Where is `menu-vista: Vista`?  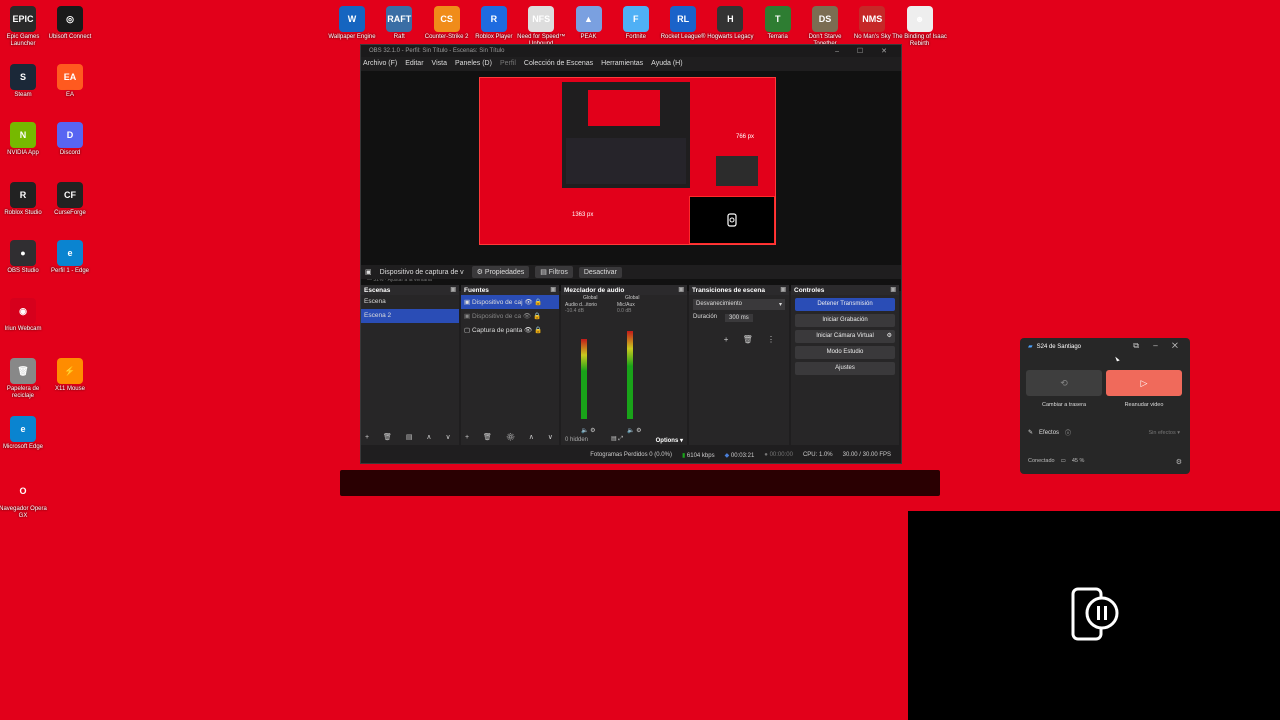
menu-vista: Vista is located at coordinates (439, 65).